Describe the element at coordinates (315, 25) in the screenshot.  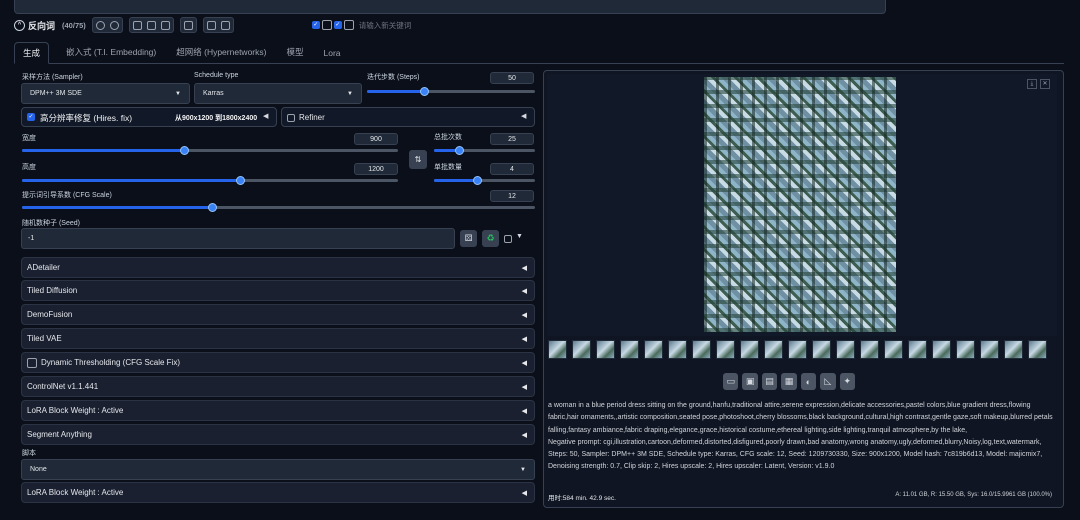
I see `checkbox-icon: ✓` at that location.